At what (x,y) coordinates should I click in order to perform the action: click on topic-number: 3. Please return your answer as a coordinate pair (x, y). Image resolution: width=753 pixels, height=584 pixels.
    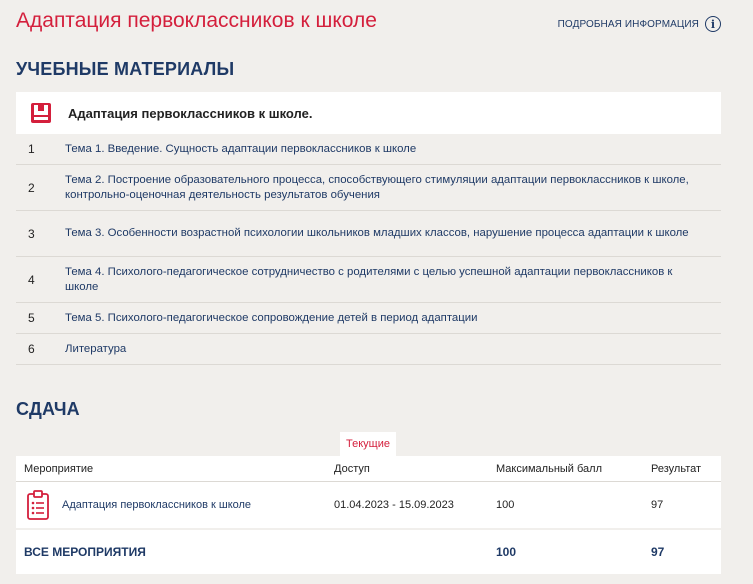
    Looking at the image, I should click on (31, 233).